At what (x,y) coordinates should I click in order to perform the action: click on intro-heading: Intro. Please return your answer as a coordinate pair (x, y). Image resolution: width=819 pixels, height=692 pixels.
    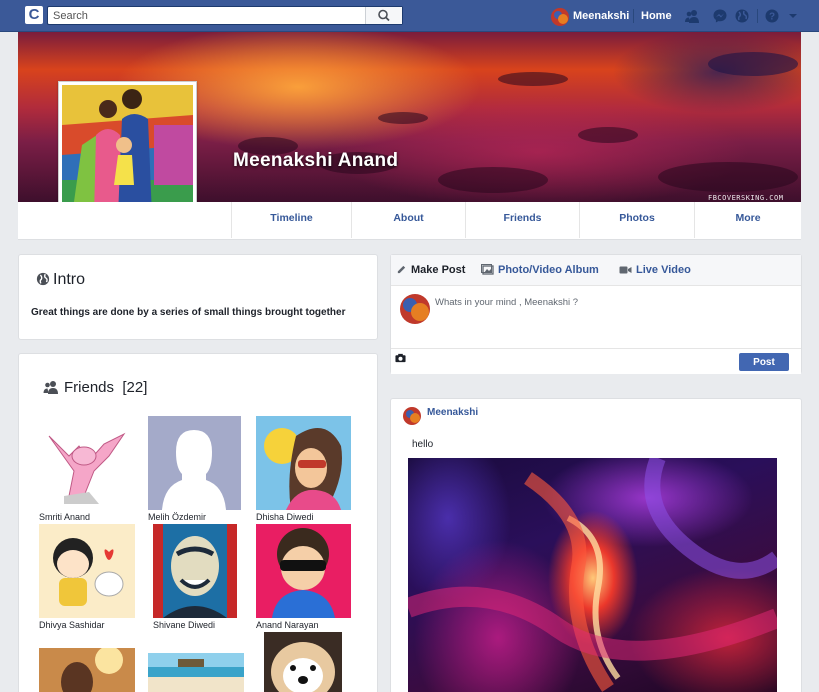
    Looking at the image, I should click on (60, 280).